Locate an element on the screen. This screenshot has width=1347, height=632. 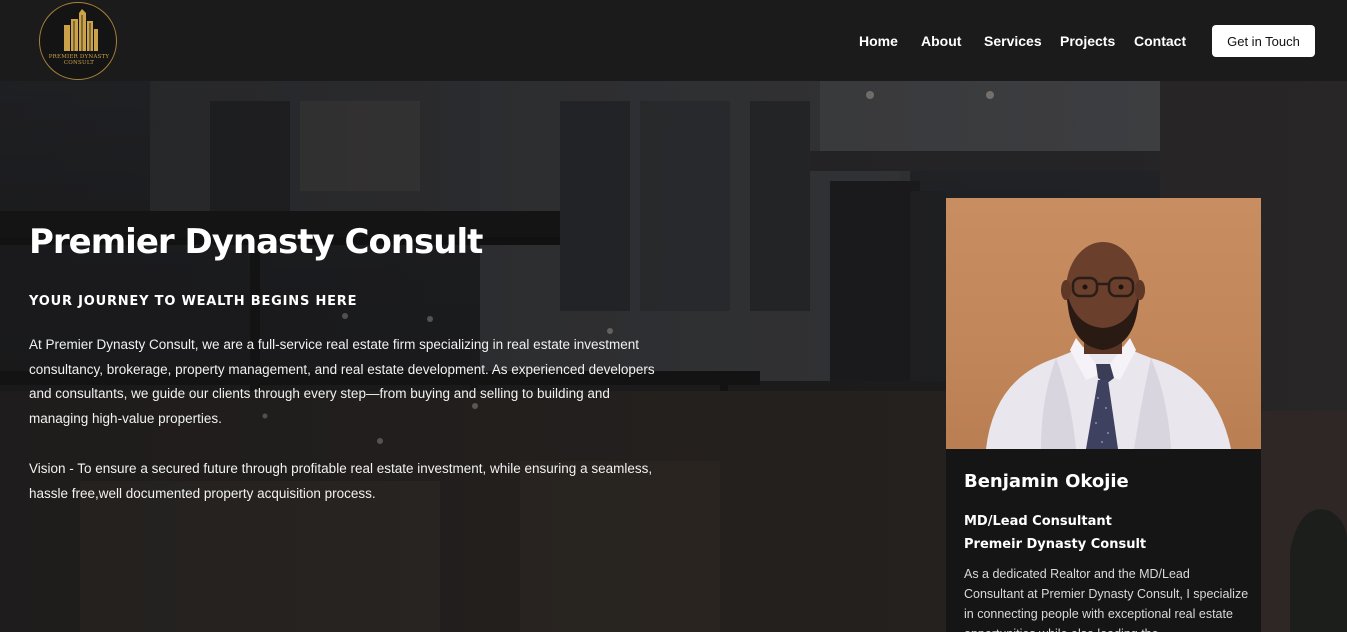
building-logo-icon is located at coordinates (81, 30).